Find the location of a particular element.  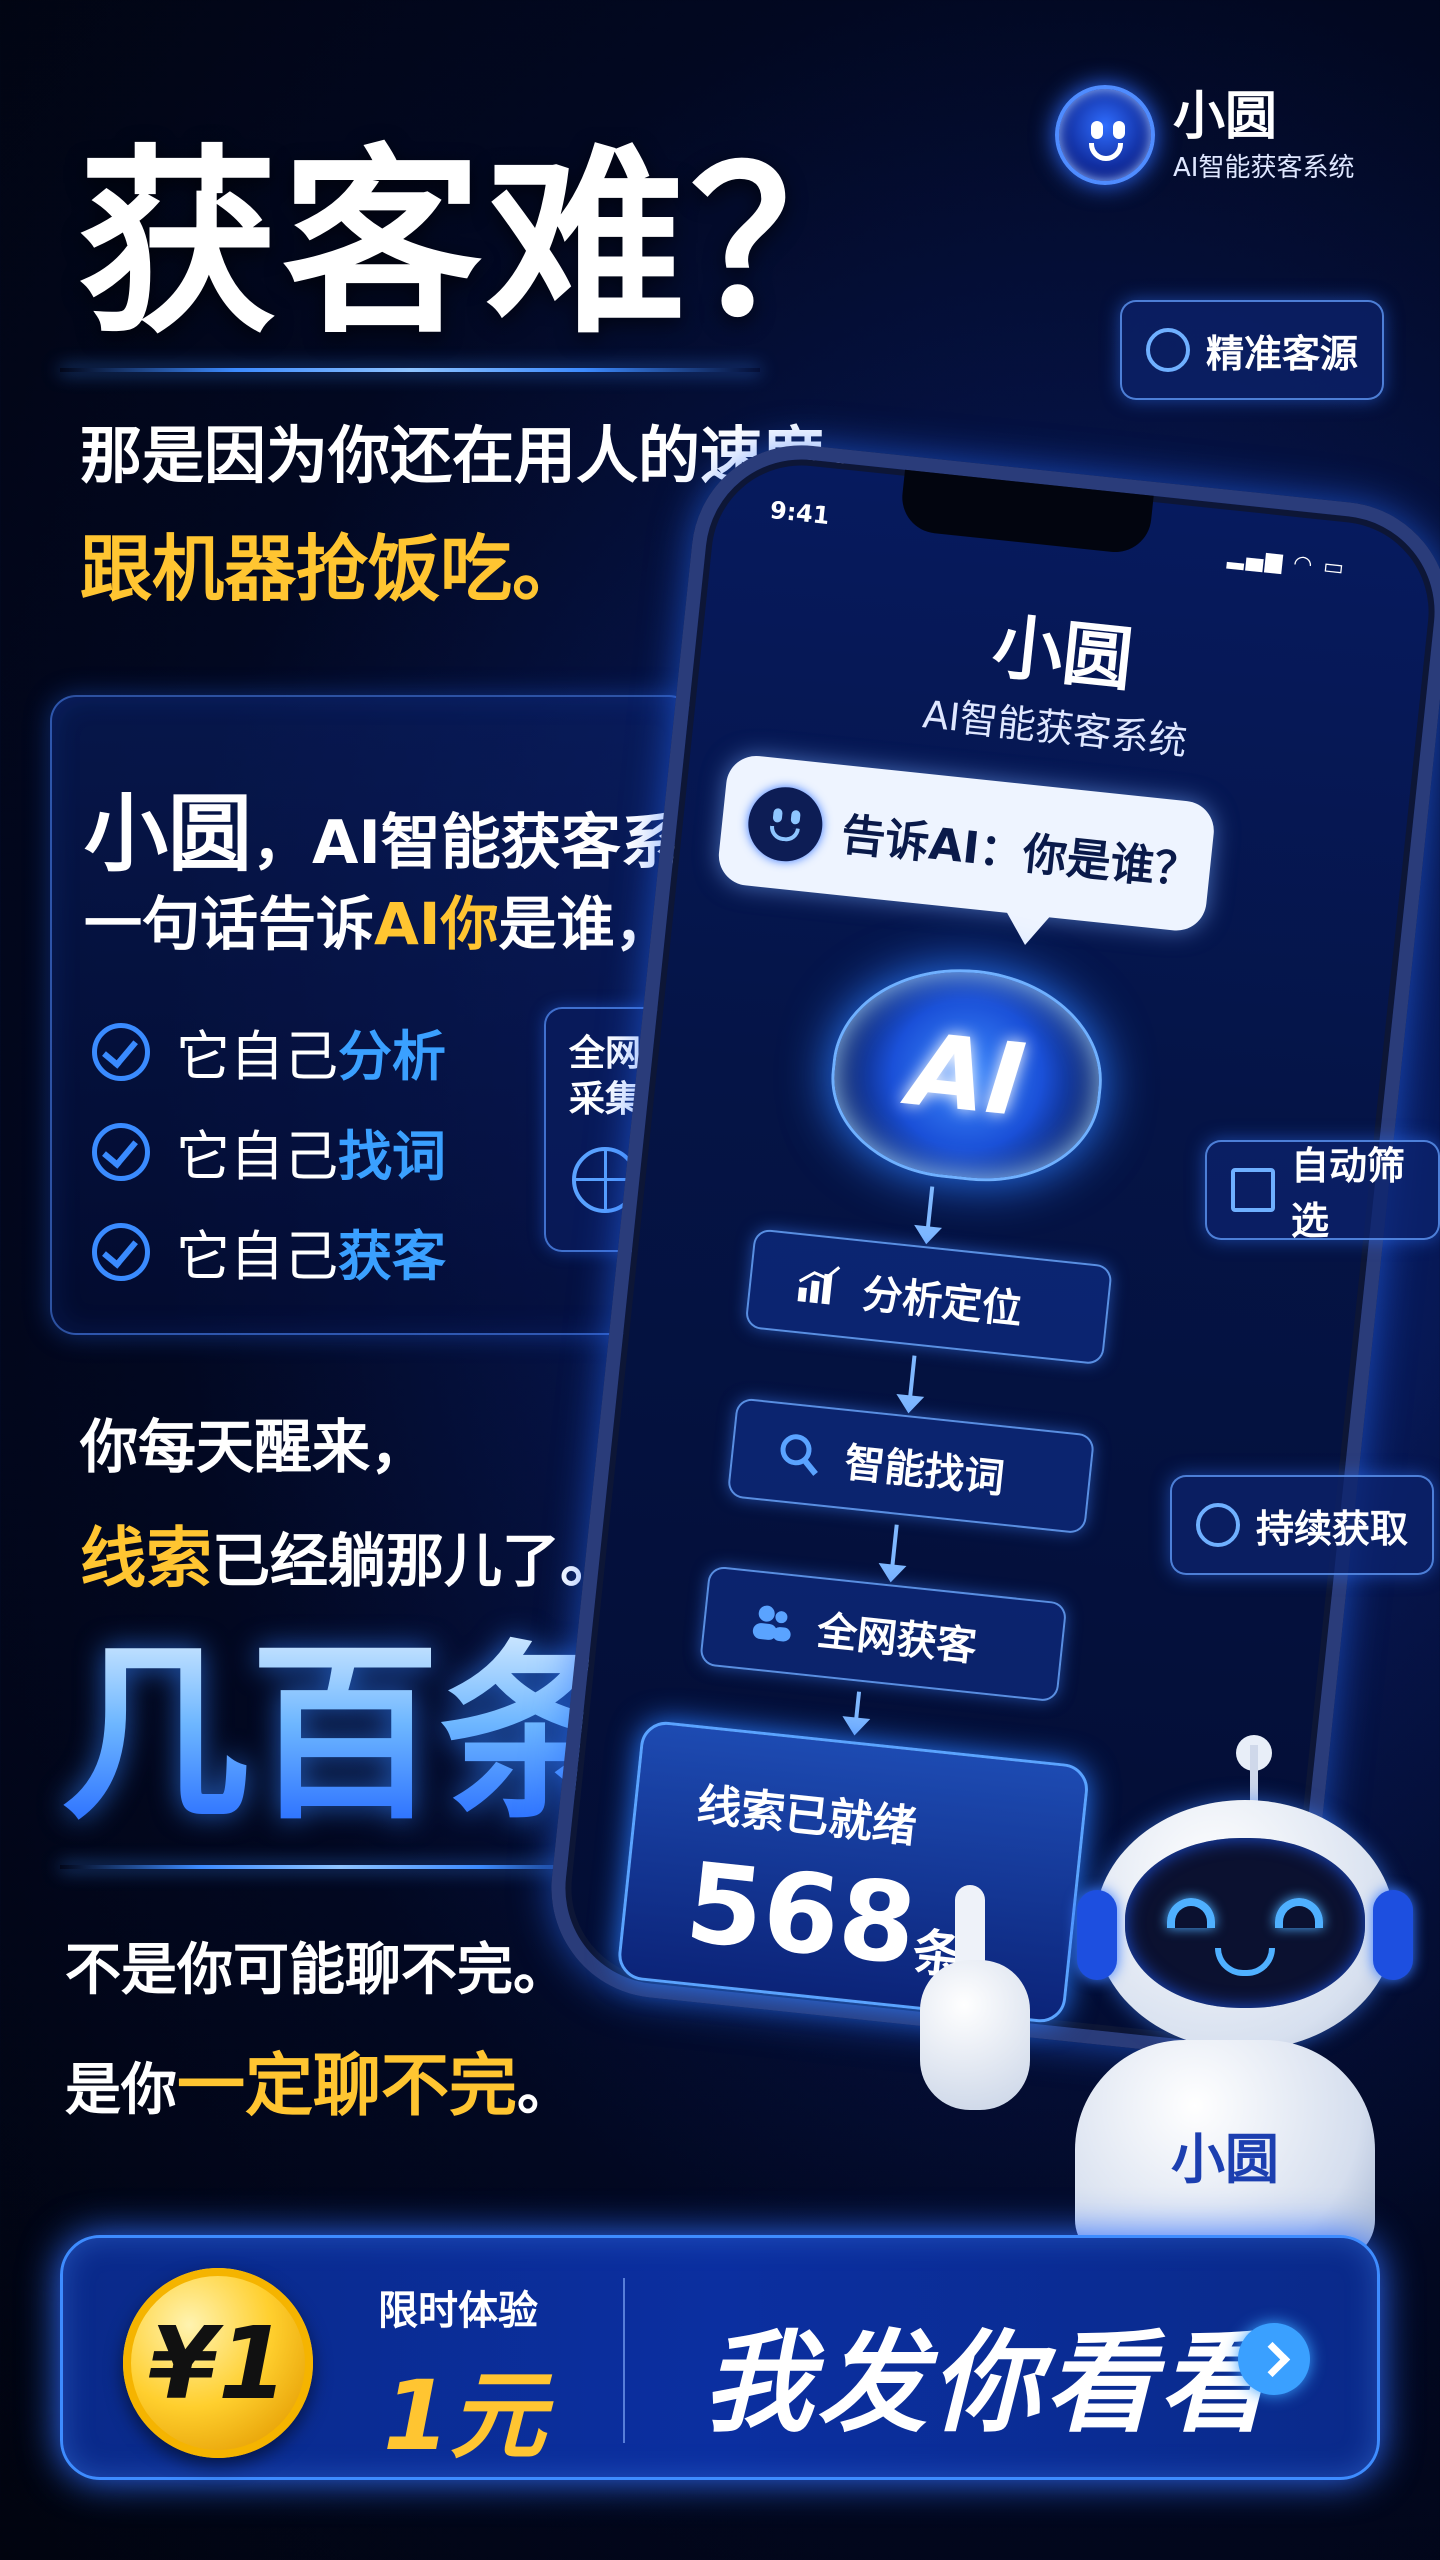

bar-chart-icon is located at coordinates (817, 1285).